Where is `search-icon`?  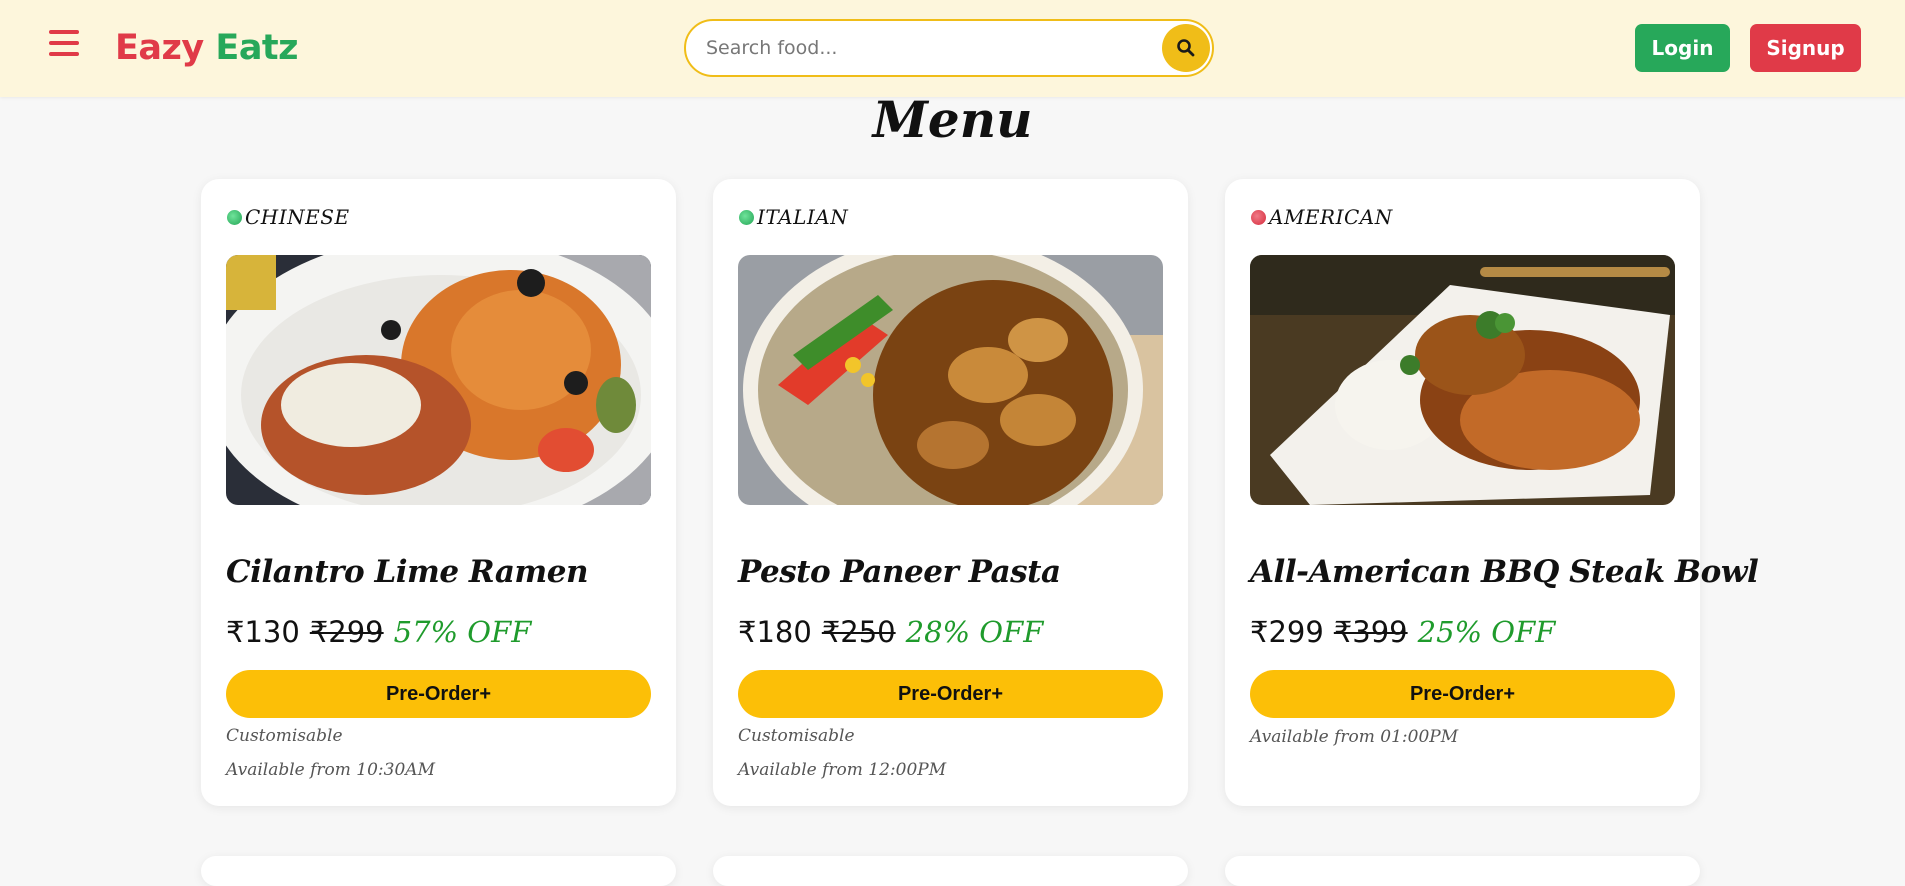 search-icon is located at coordinates (1186, 48).